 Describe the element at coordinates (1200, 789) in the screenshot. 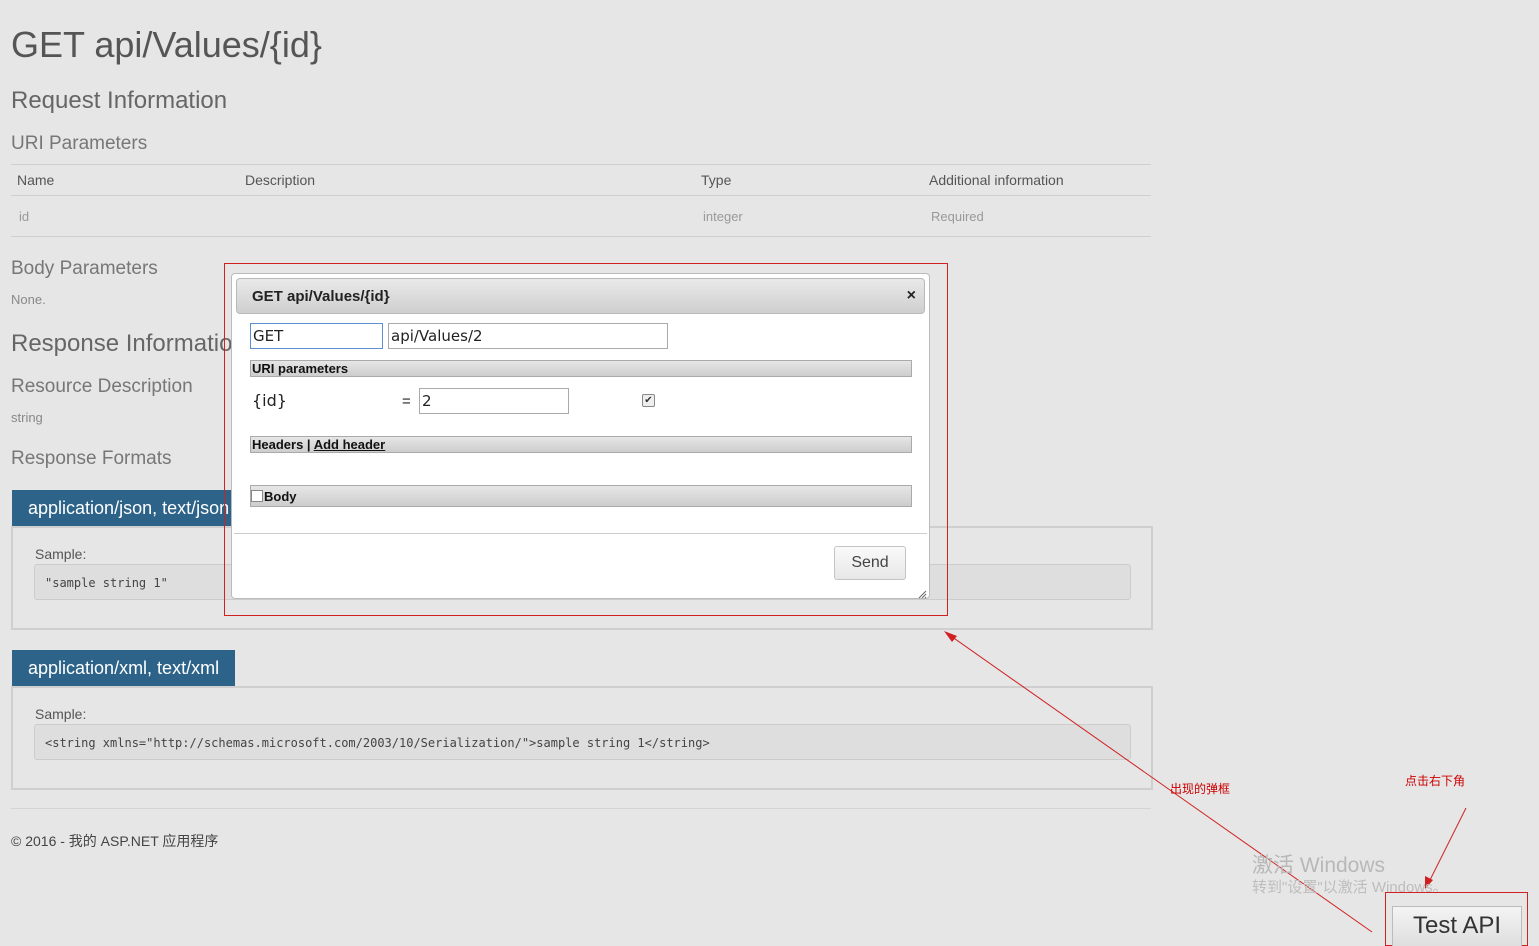

I see `annotation-popup-label: 出现的弹框` at that location.